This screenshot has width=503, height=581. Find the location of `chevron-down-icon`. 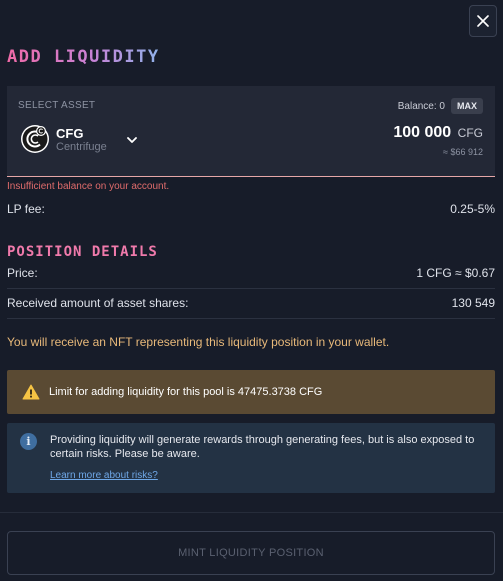

chevron-down-icon is located at coordinates (132, 140).